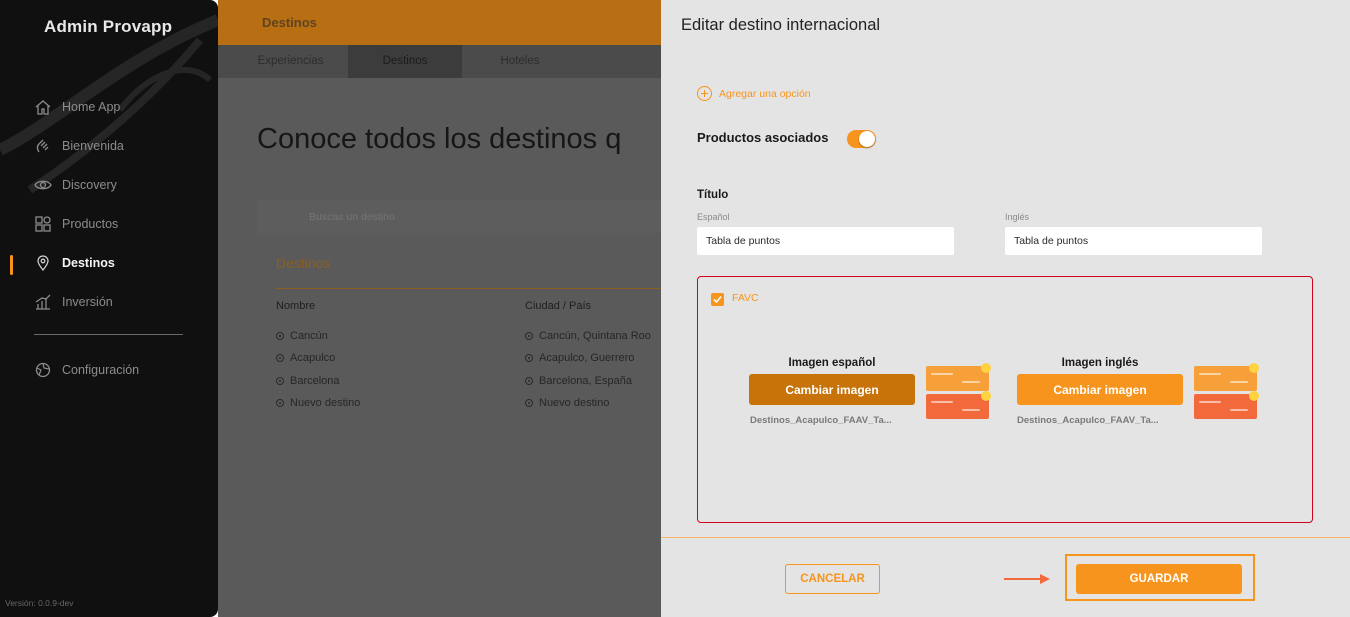  Describe the element at coordinates (296, 306) in the screenshot. I see `column-header-nombre: Nombre` at that location.